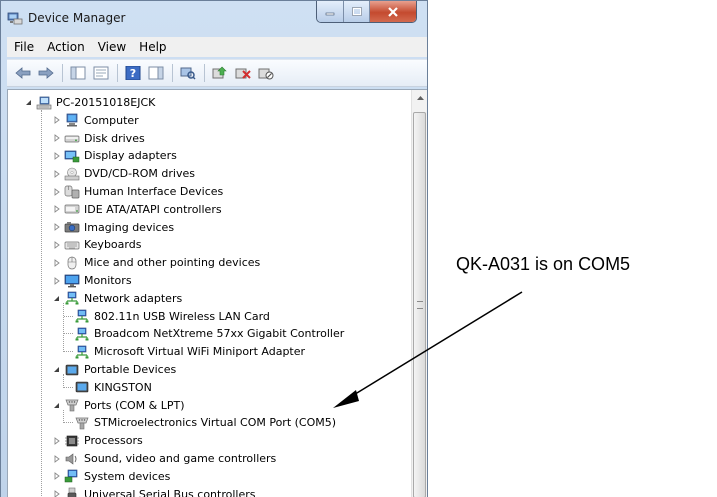  I want to click on menu-action: Action, so click(65, 47).